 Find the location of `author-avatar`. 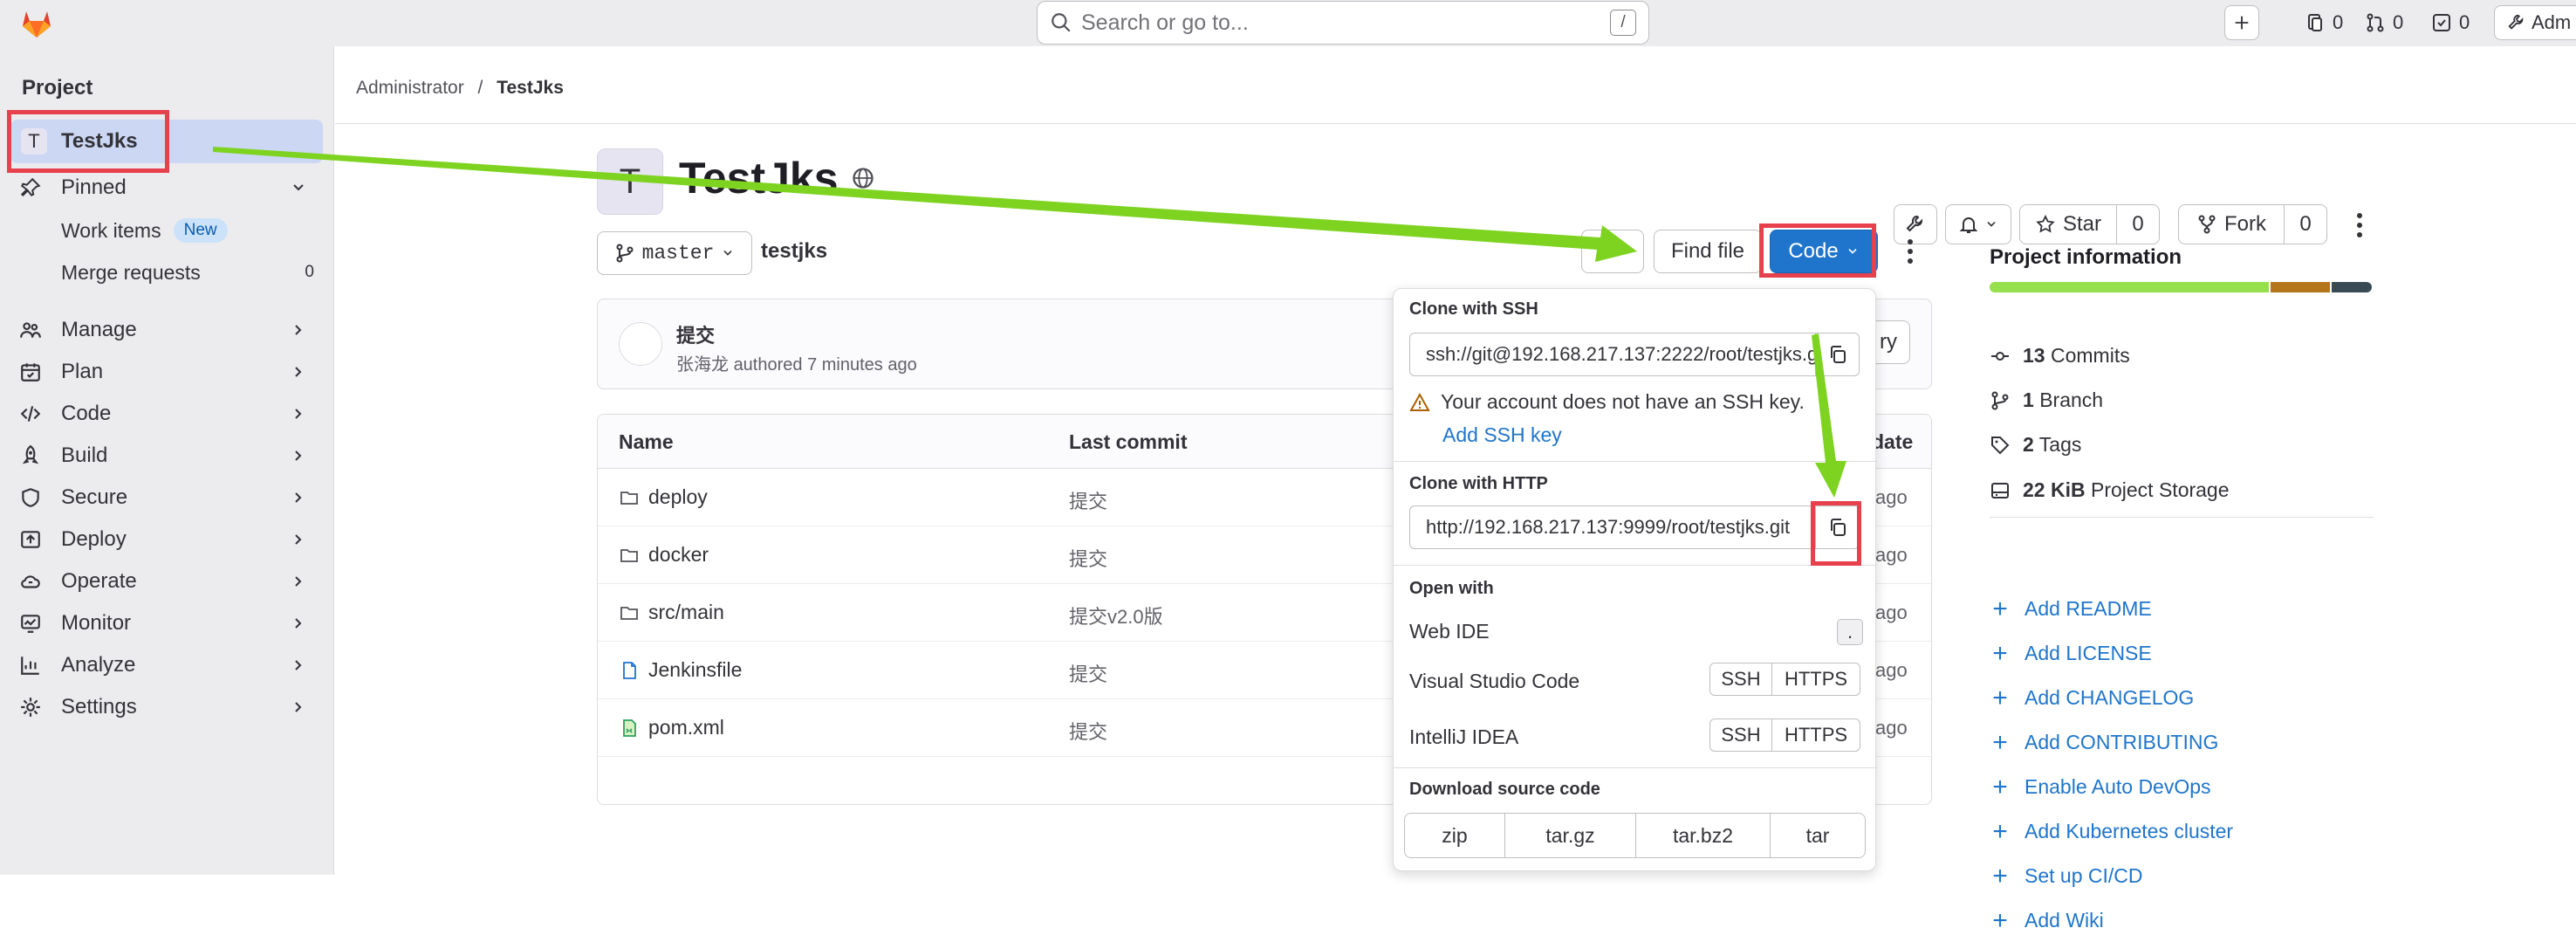

author-avatar is located at coordinates (640, 344).